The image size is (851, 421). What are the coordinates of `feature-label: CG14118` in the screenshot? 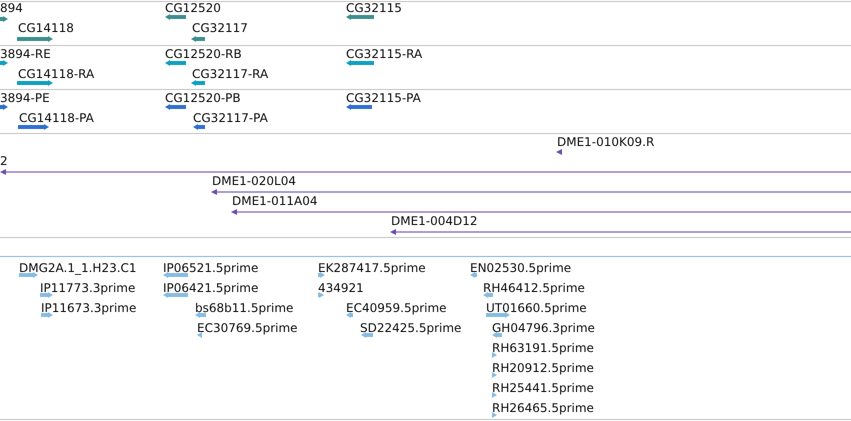 It's located at (46, 28).